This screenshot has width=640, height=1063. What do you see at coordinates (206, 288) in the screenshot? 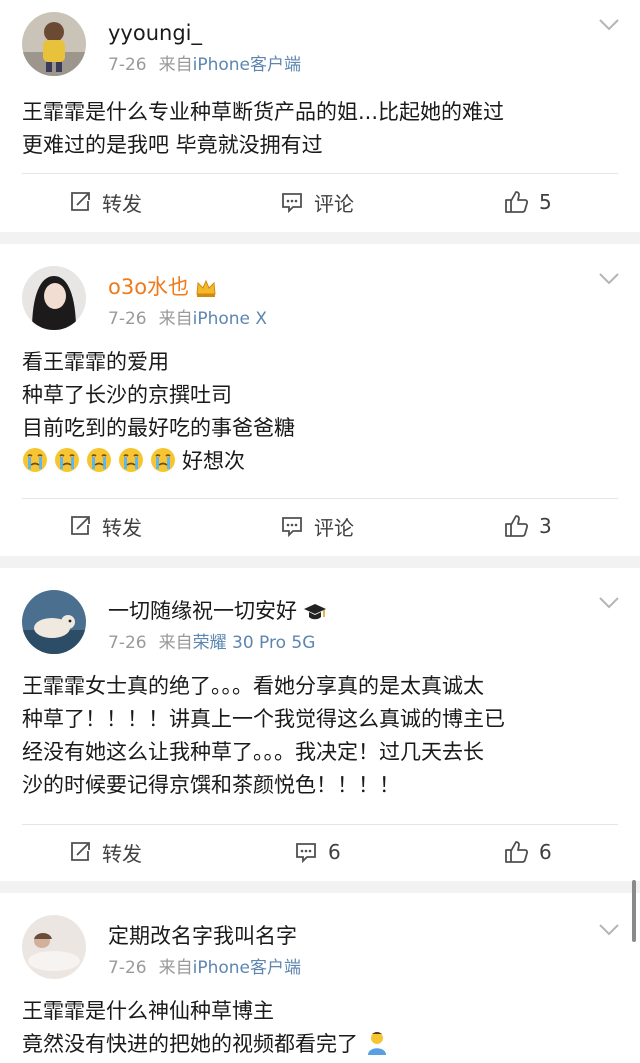
I see `crown-badge-icon` at bounding box center [206, 288].